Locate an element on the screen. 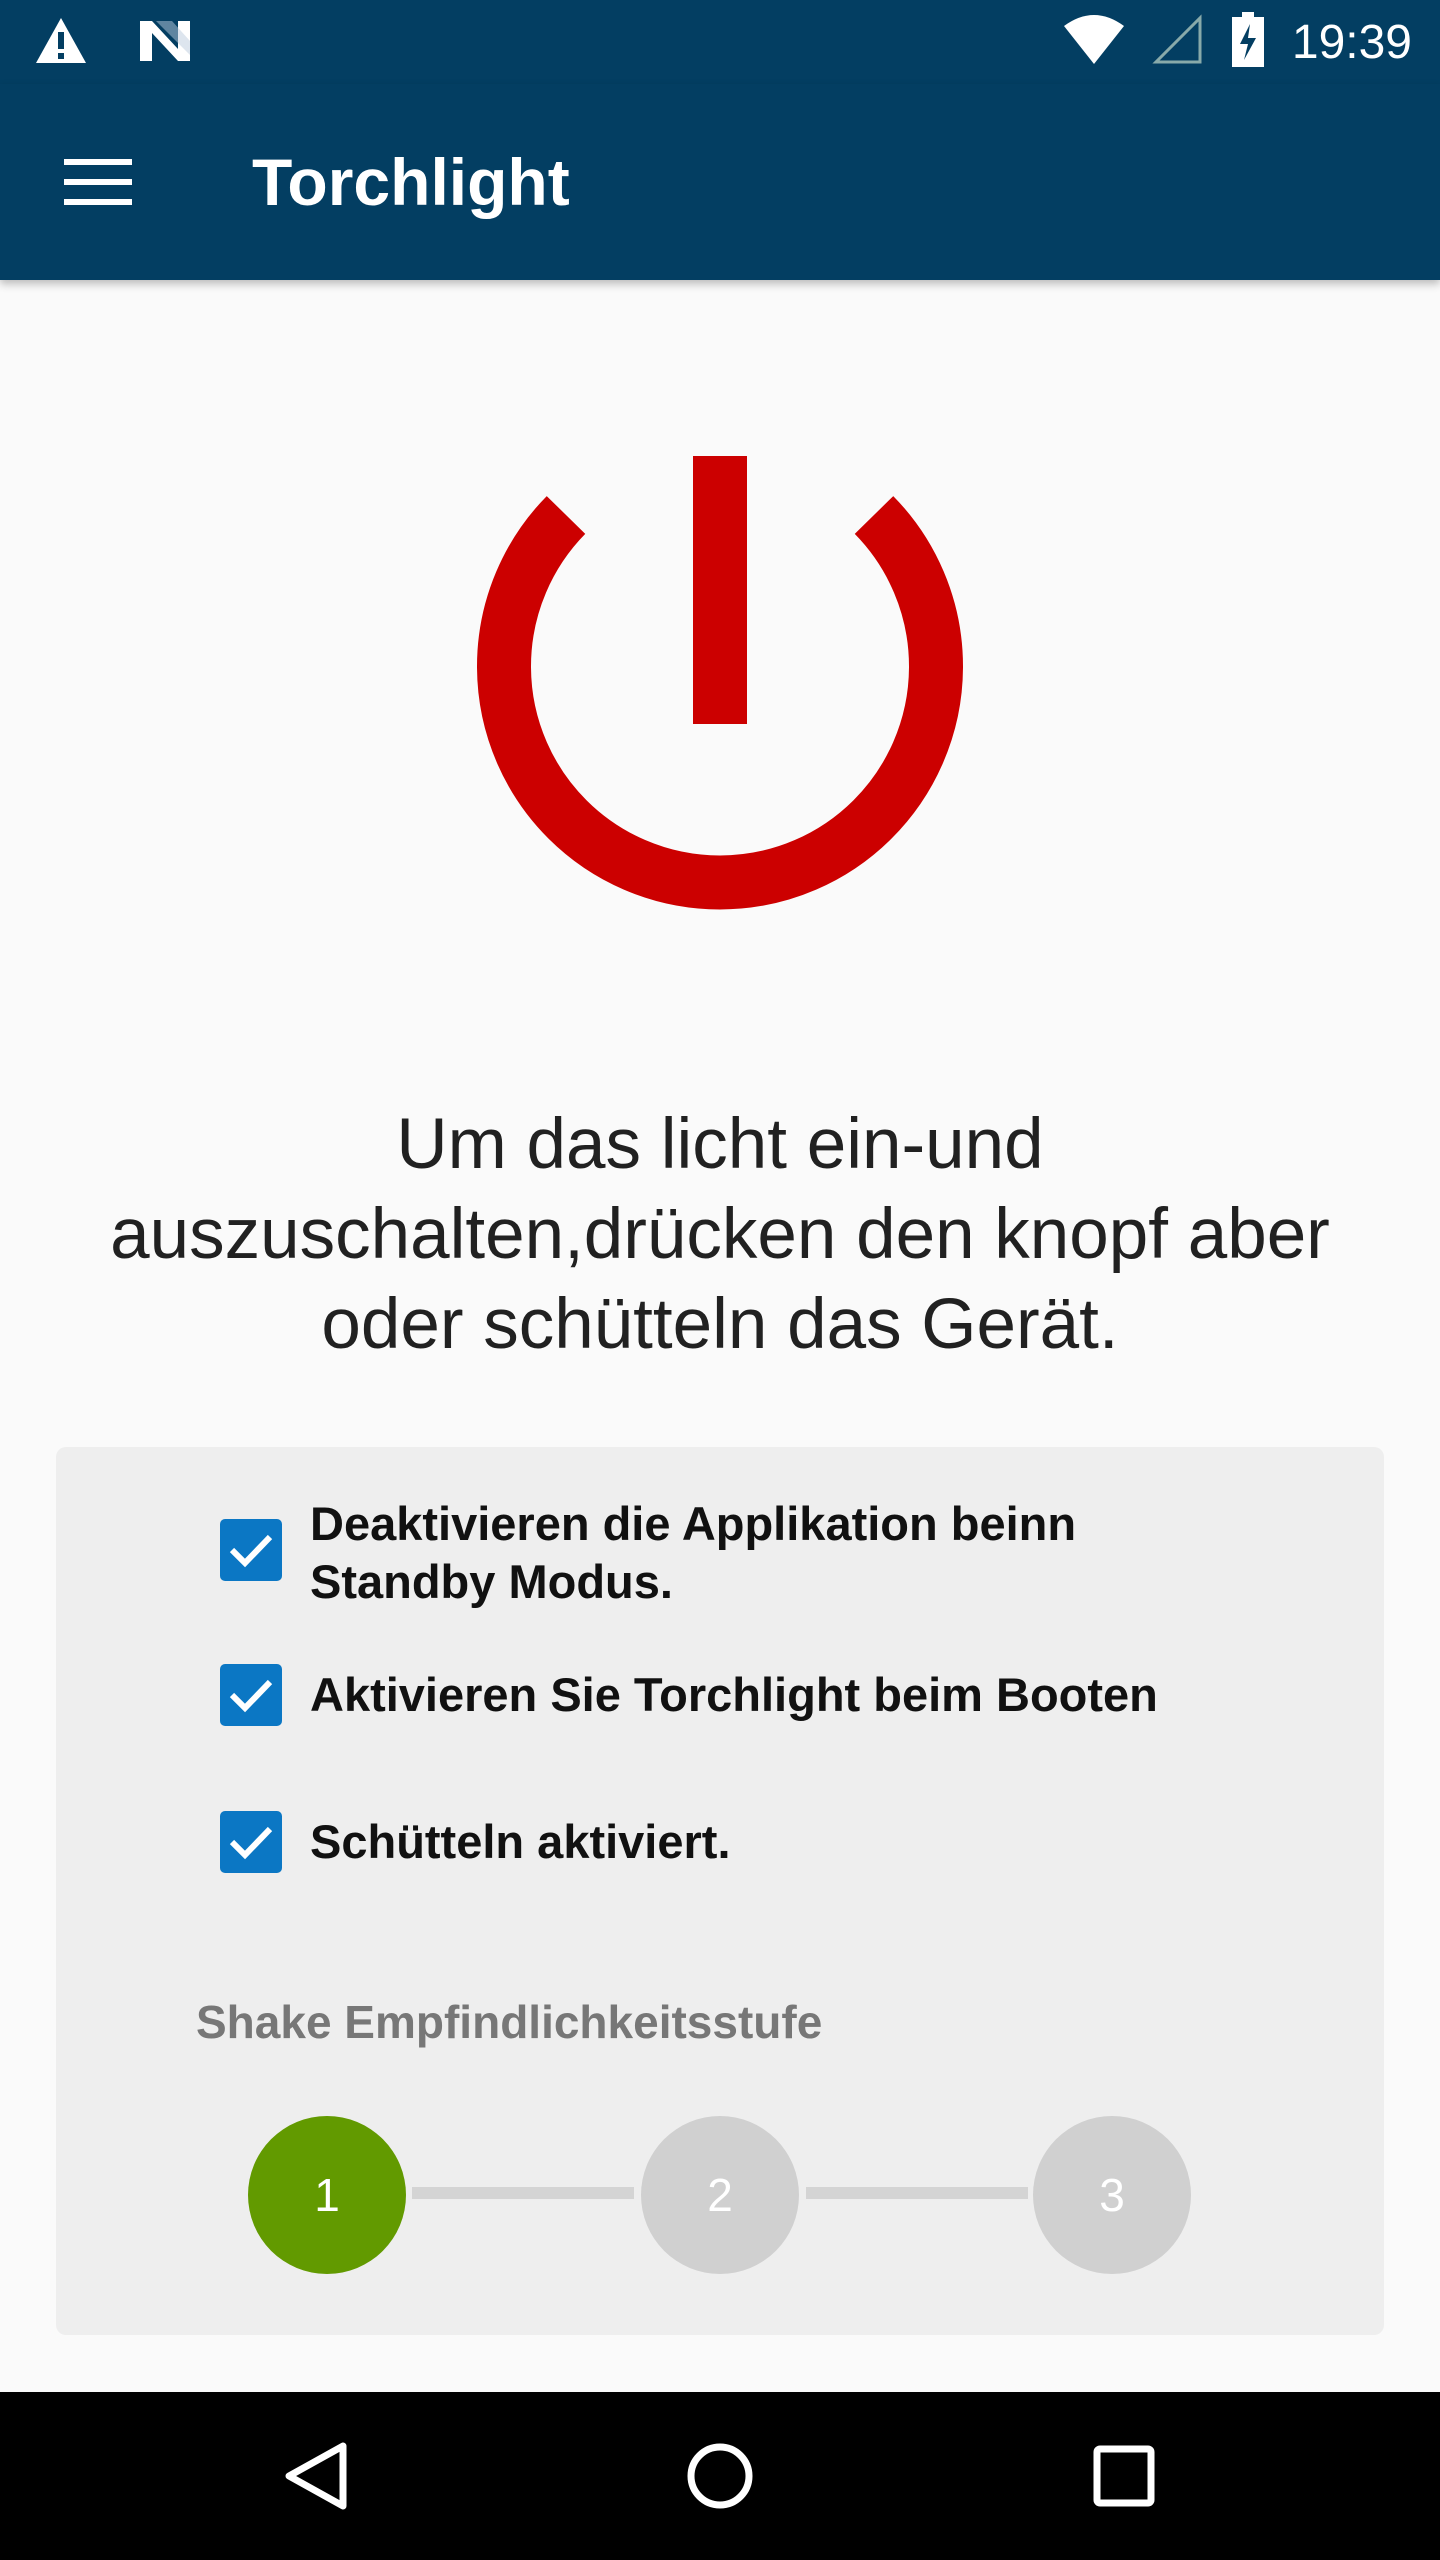 This screenshot has width=1440, height=2560. checkbox-boot-label: Aktivieren Sie Torchlight beim Booten is located at coordinates (734, 1694).